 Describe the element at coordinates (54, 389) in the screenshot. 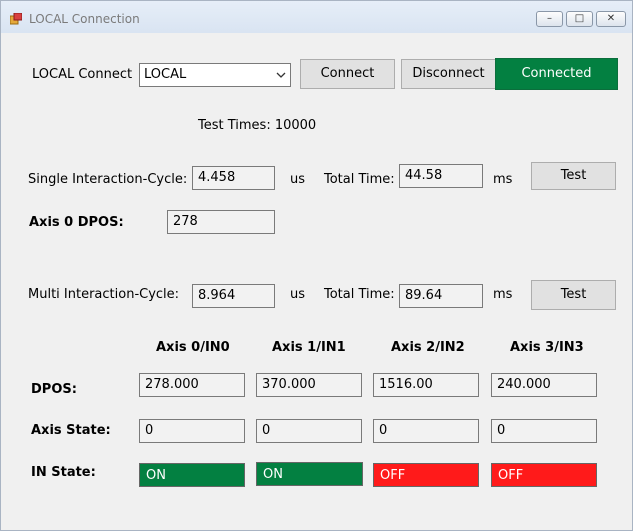

I see `dpos-row-label: DPOS:` at that location.